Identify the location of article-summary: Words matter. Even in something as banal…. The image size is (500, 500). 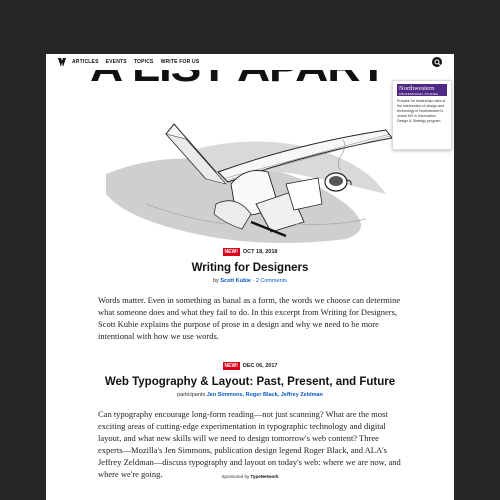
(249, 318).